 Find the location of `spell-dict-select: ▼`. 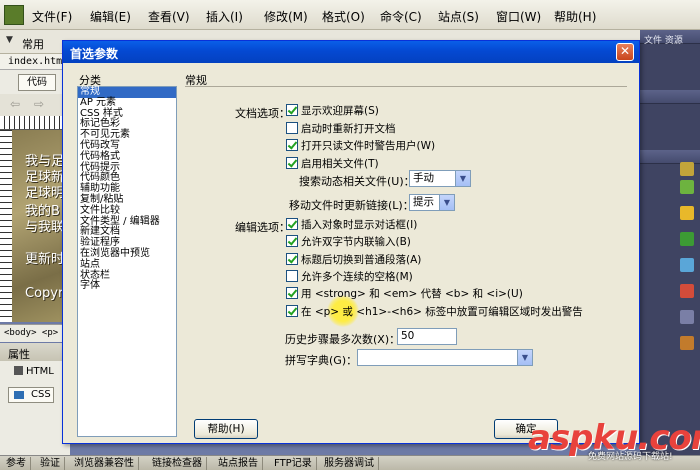

spell-dict-select: ▼ is located at coordinates (445, 357).